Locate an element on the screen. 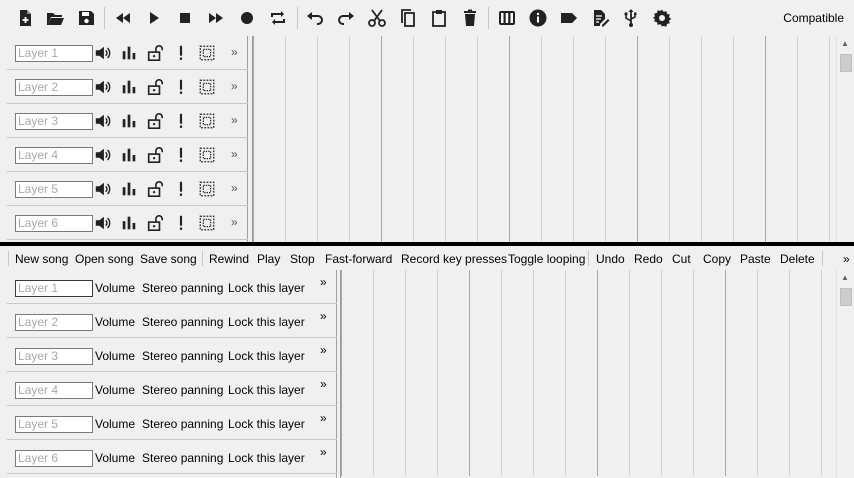 The width and height of the screenshot is (854, 478). vertical-scrollbar-lower: ▲ is located at coordinates (845, 374).